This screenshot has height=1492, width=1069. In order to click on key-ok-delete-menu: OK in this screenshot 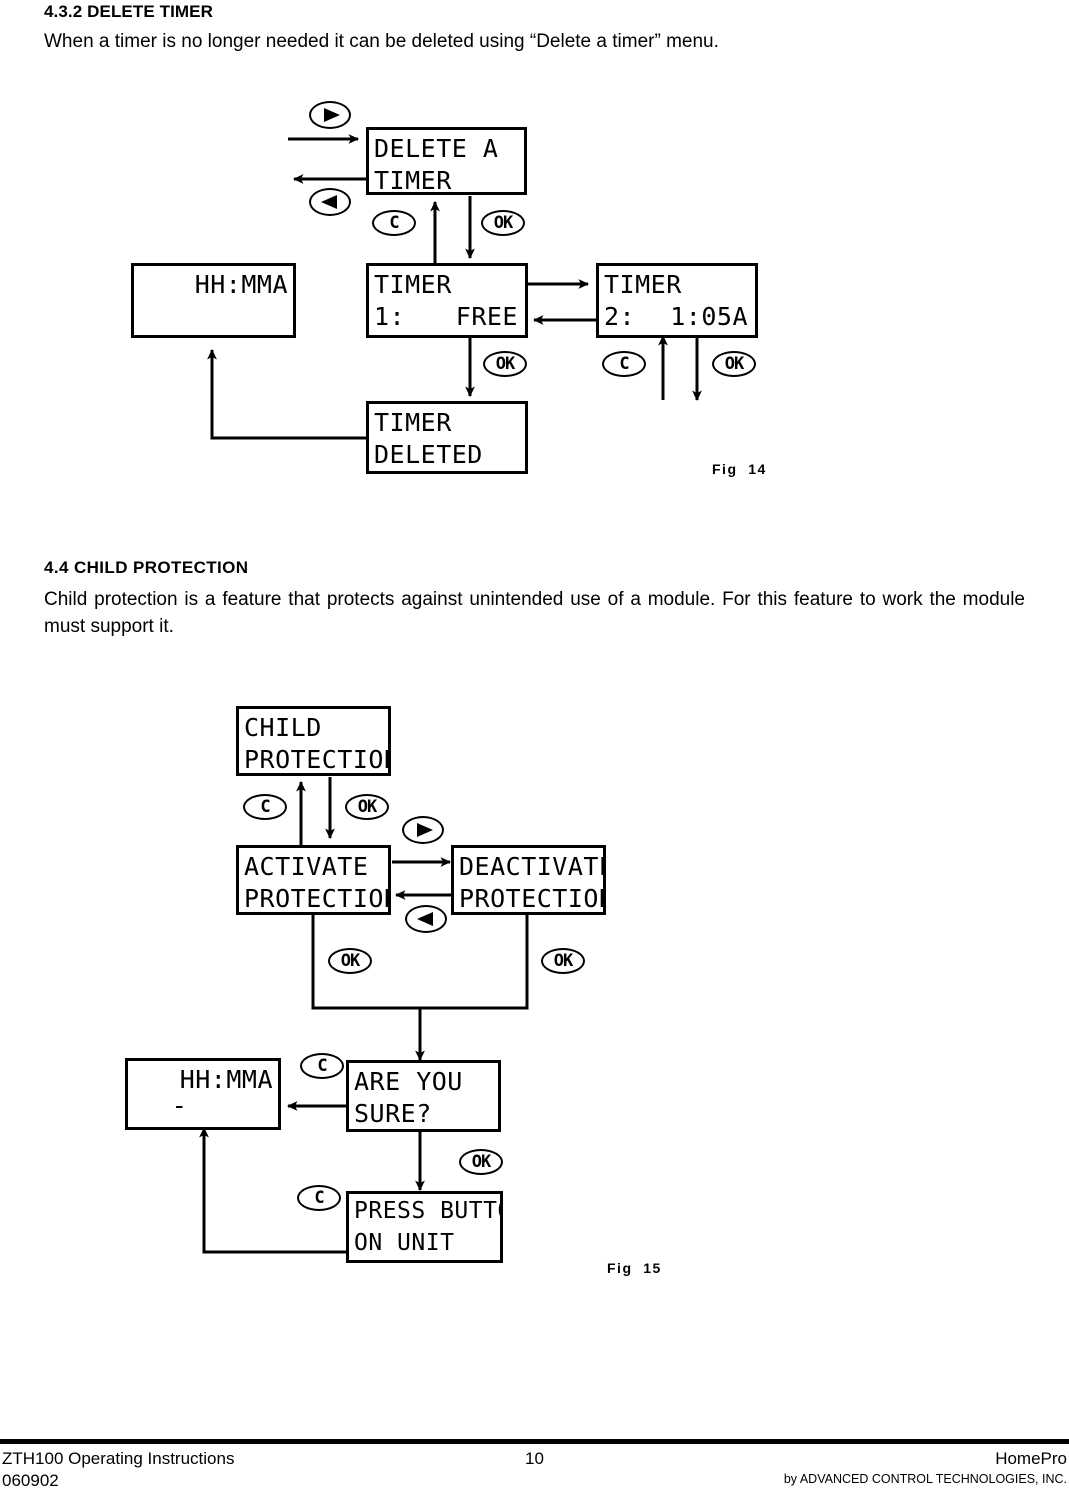, I will do `click(503, 223)`.